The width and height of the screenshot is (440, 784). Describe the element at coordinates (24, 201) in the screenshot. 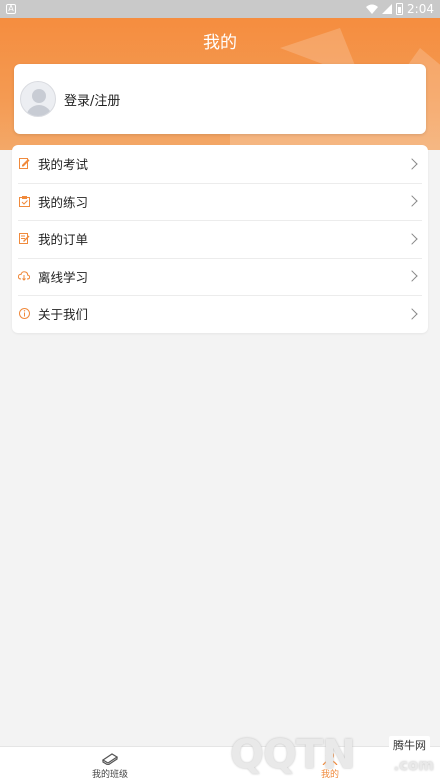

I see `practice-icon` at that location.